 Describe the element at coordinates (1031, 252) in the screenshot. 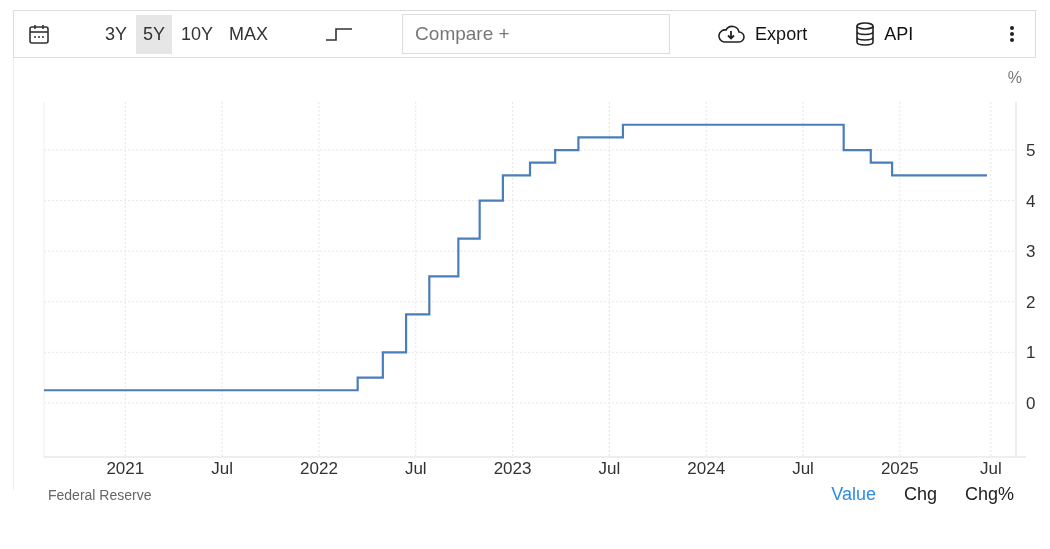

I see `y-tick-label: 3` at that location.